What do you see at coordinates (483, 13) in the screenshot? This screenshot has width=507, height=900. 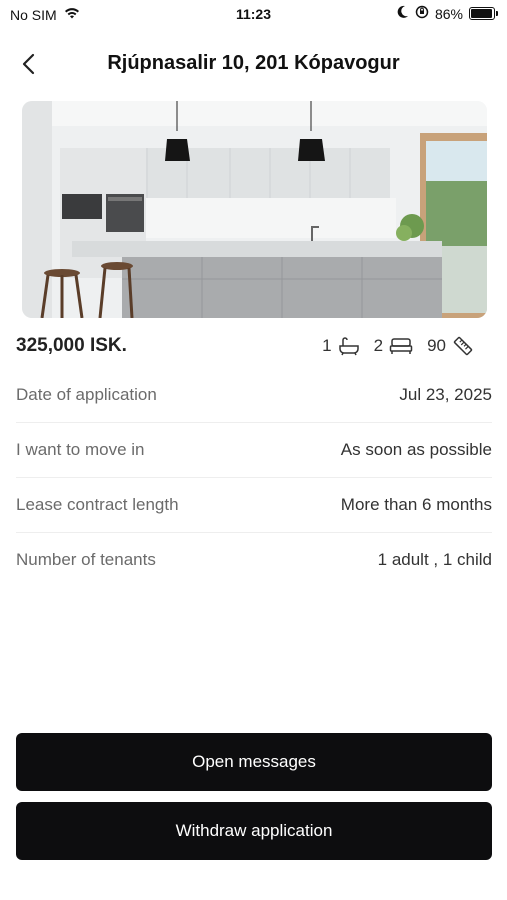 I see `battery-icon` at bounding box center [483, 13].